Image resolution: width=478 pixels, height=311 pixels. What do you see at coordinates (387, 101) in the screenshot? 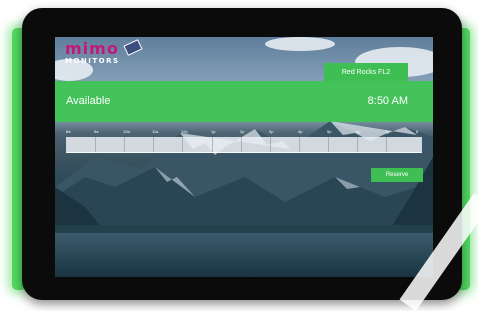
I see `current-time: 8:50 AM` at bounding box center [387, 101].